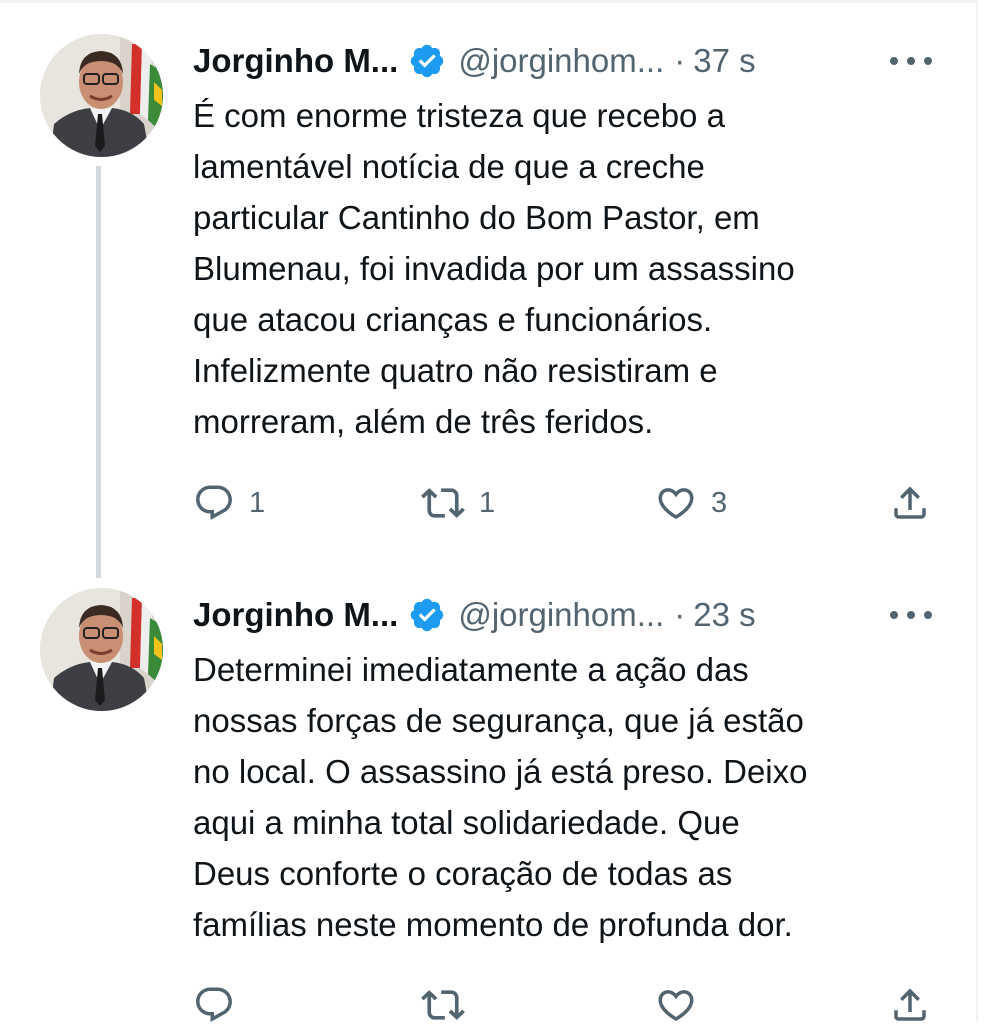  Describe the element at coordinates (423, 421) in the screenshot. I see `tweet-text-line: morreram, além de três feridos.` at that location.